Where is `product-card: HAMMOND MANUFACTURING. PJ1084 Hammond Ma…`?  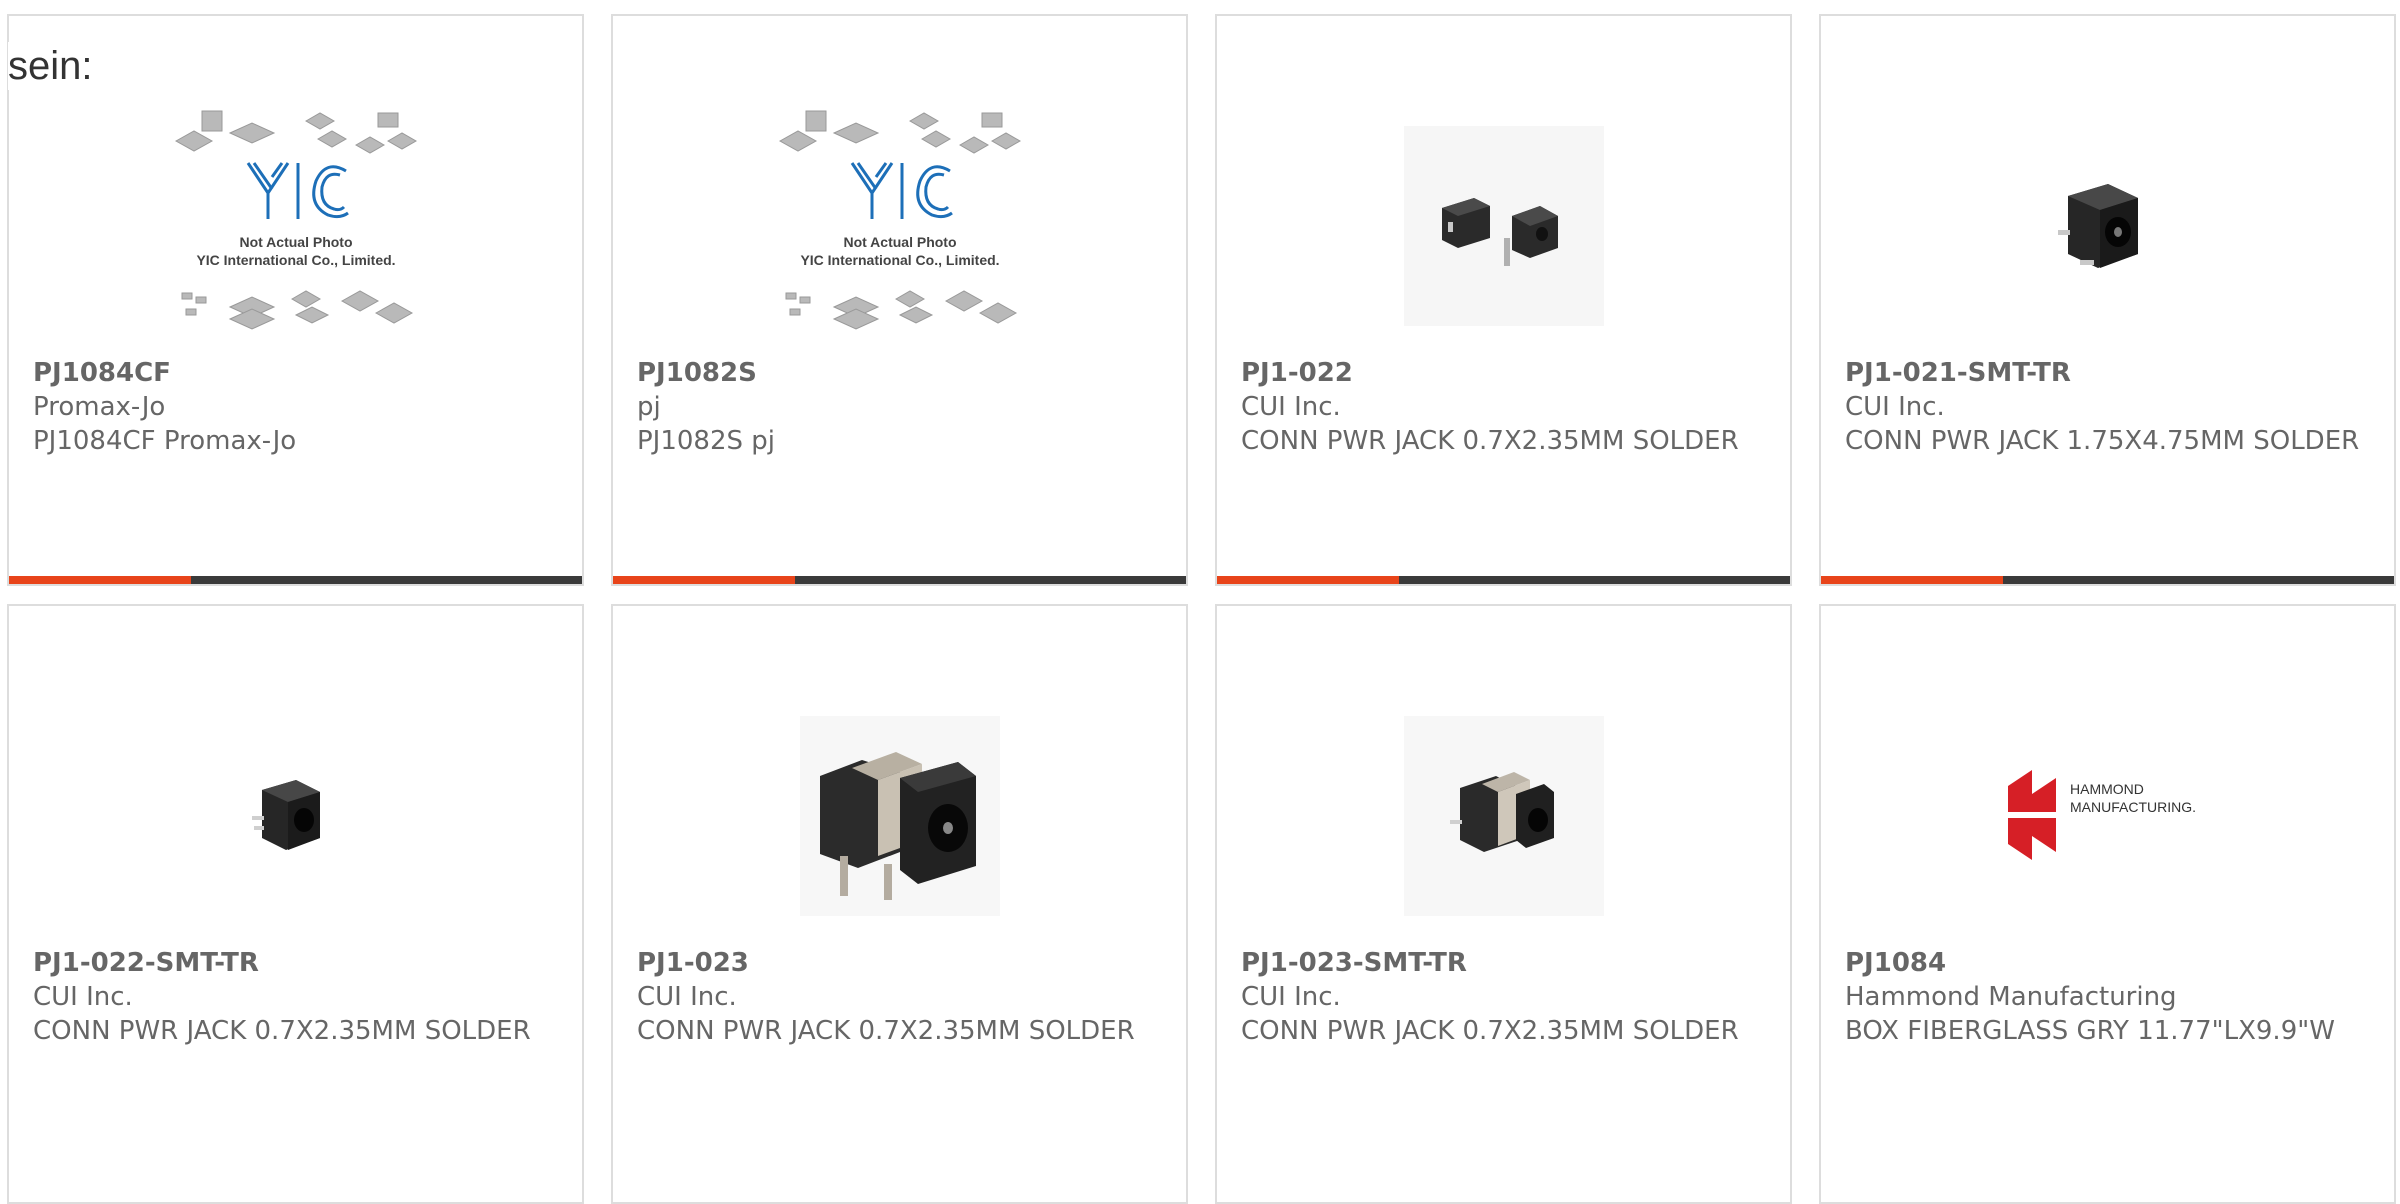
product-card: HAMMOND MANUFACTURING. PJ1084 Hammond Ma… is located at coordinates (2107, 904).